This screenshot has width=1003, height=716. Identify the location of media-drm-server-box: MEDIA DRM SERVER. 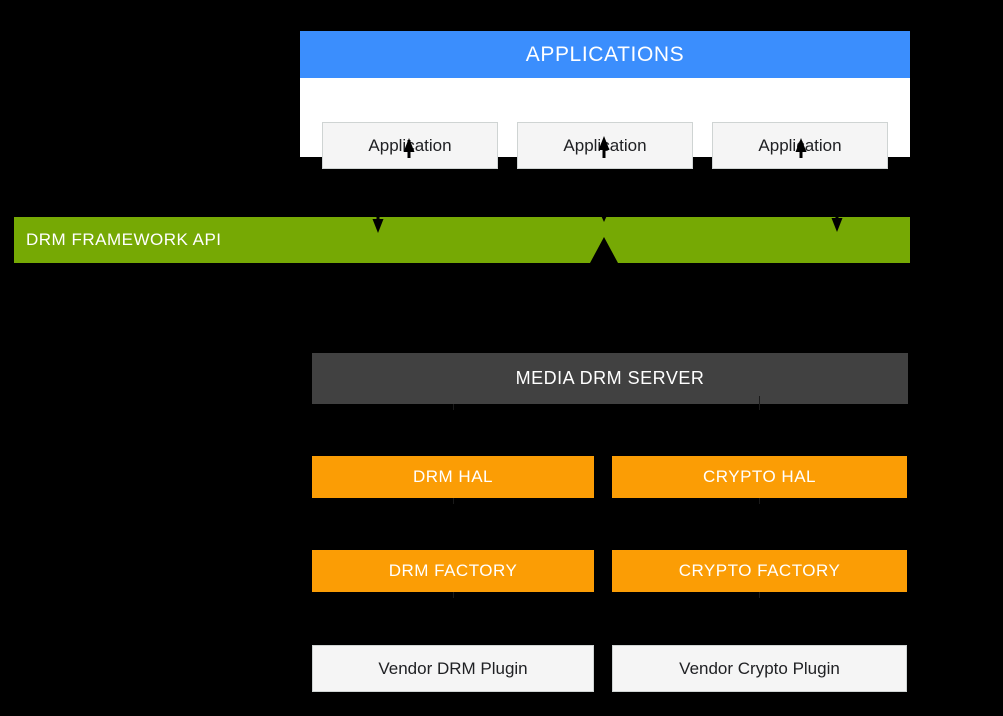
(610, 378).